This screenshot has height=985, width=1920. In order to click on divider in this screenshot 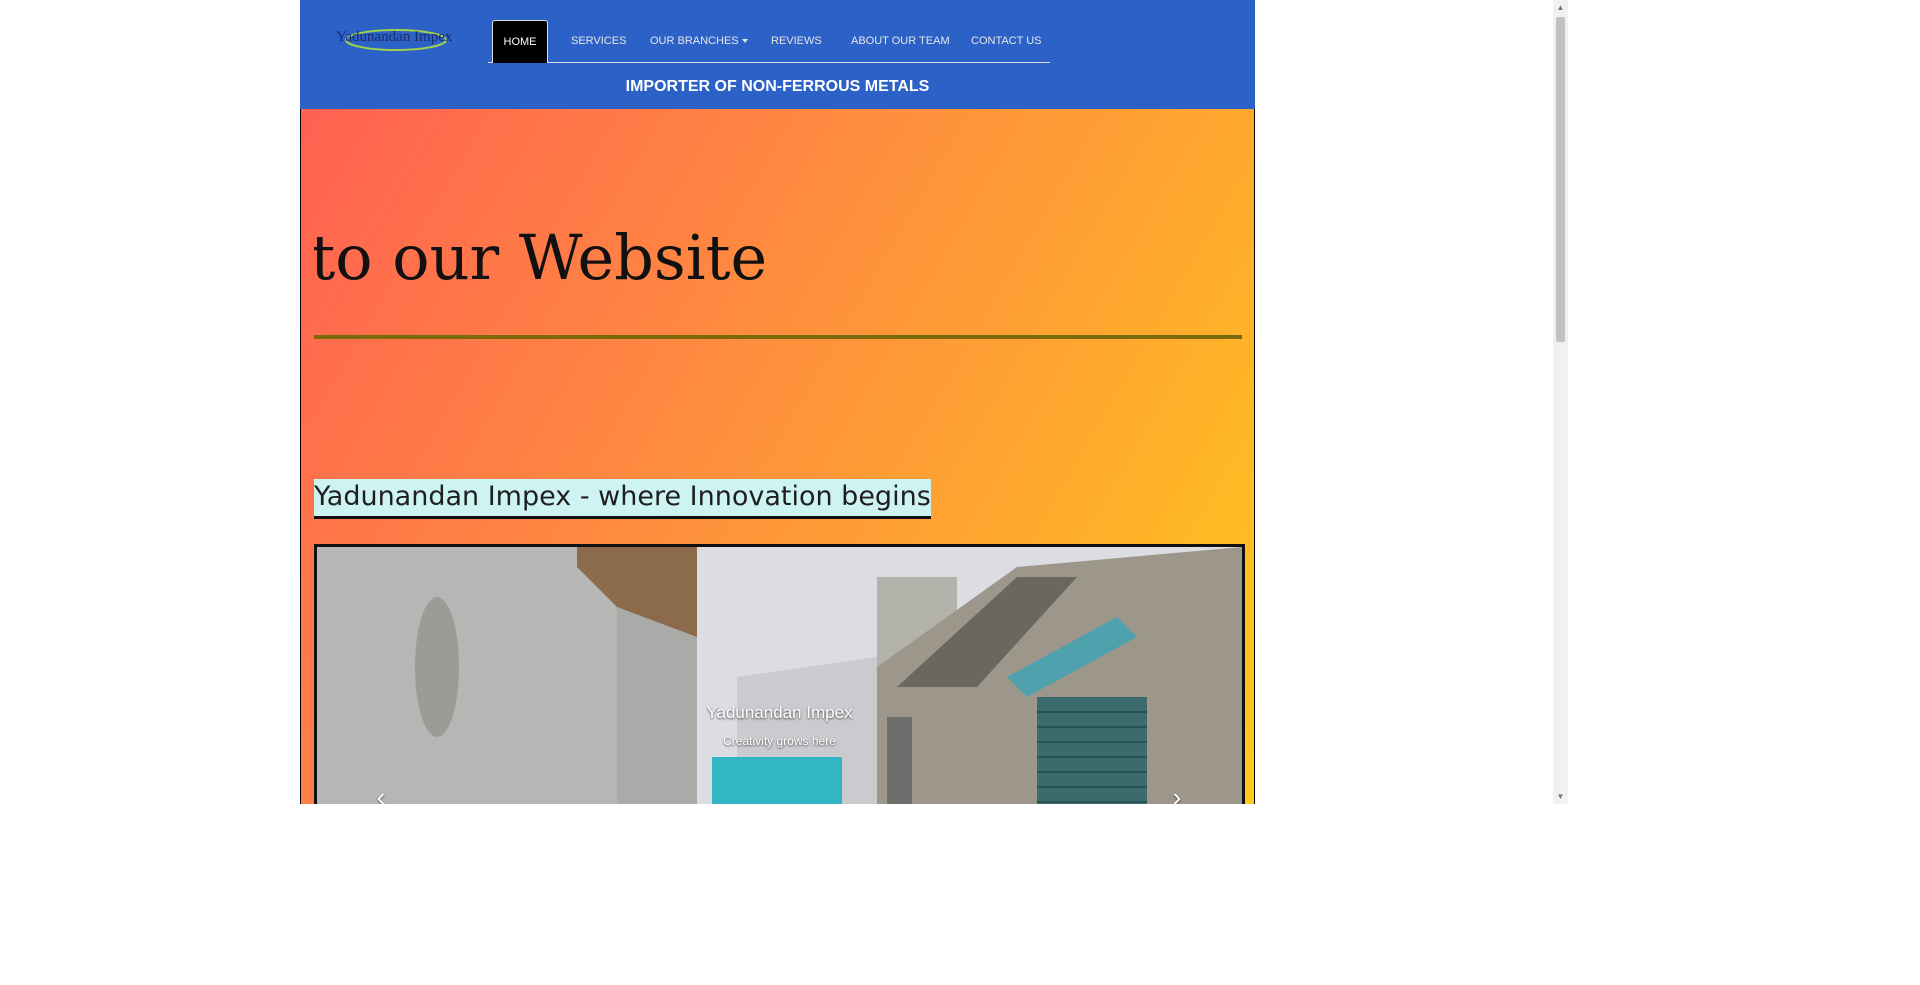, I will do `click(778, 337)`.